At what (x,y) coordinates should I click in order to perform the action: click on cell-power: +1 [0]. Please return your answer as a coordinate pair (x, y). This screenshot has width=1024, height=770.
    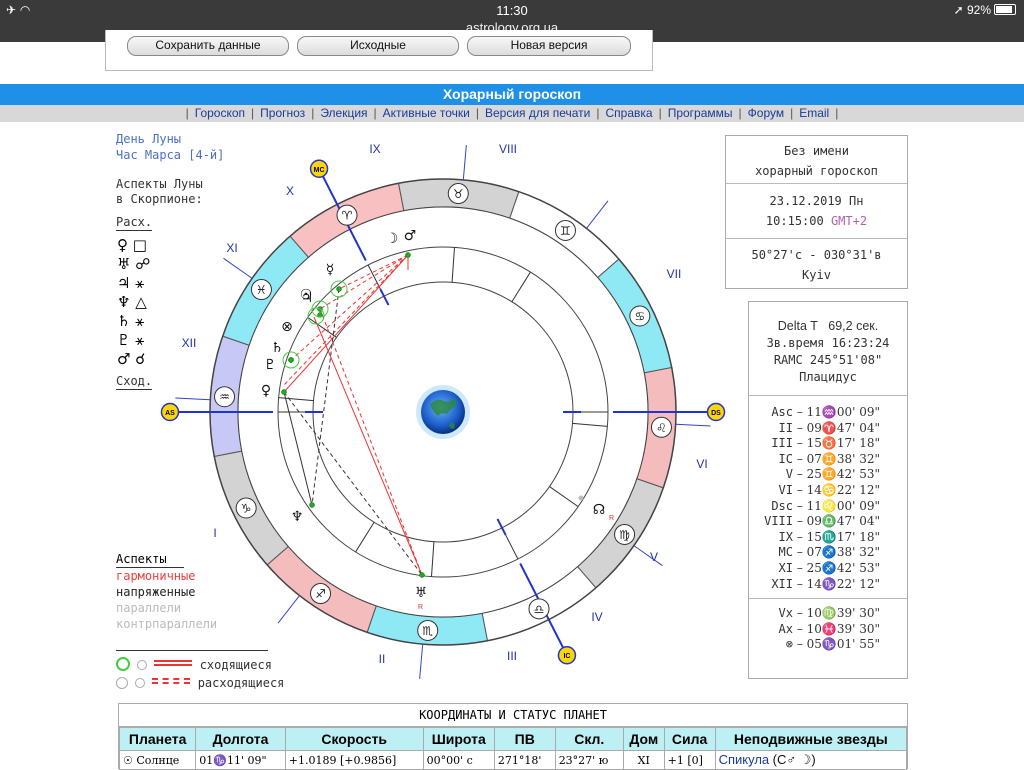
    Looking at the image, I should click on (689, 760).